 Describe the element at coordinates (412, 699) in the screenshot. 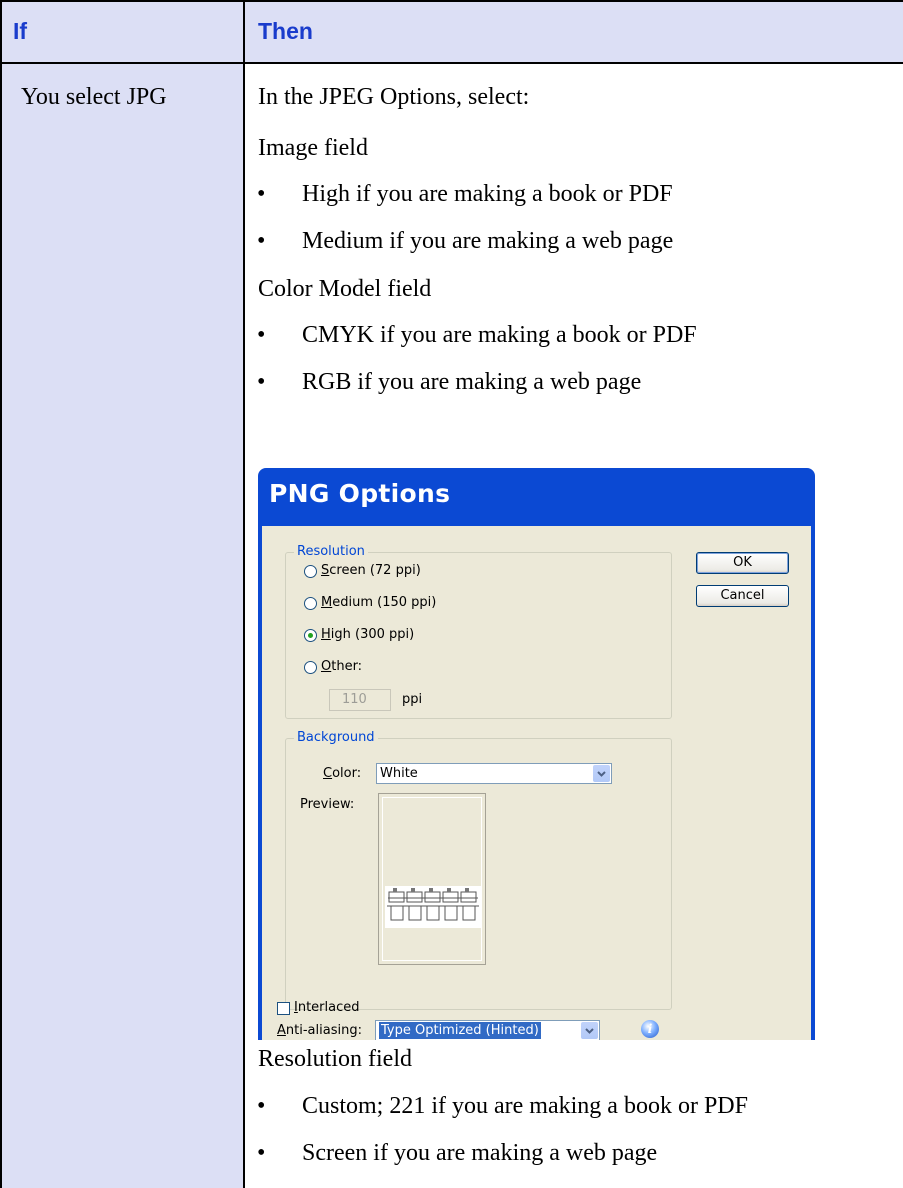

I see `ppi-unit-label: ppi` at that location.